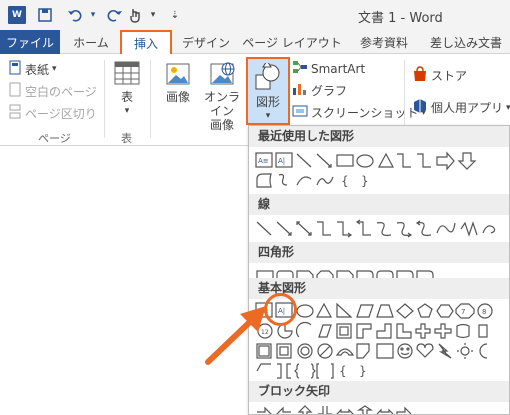 This screenshot has width=510, height=415. I want to click on page-break-label: ページ区切り, so click(61, 113).